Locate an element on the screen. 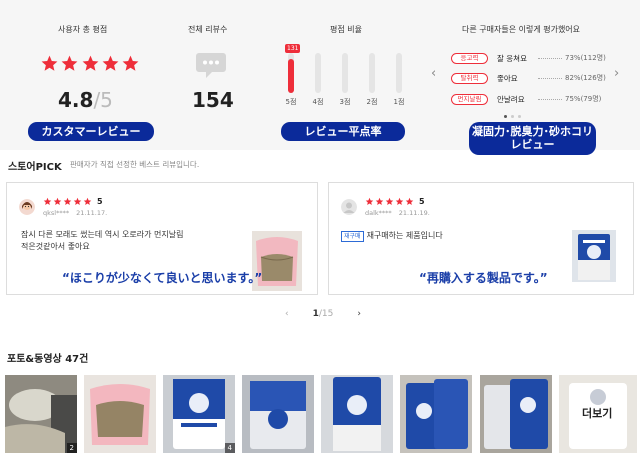 Image resolution: width=640 pixels, height=459 pixels. page-indicator: 1/15 is located at coordinates (323, 314).